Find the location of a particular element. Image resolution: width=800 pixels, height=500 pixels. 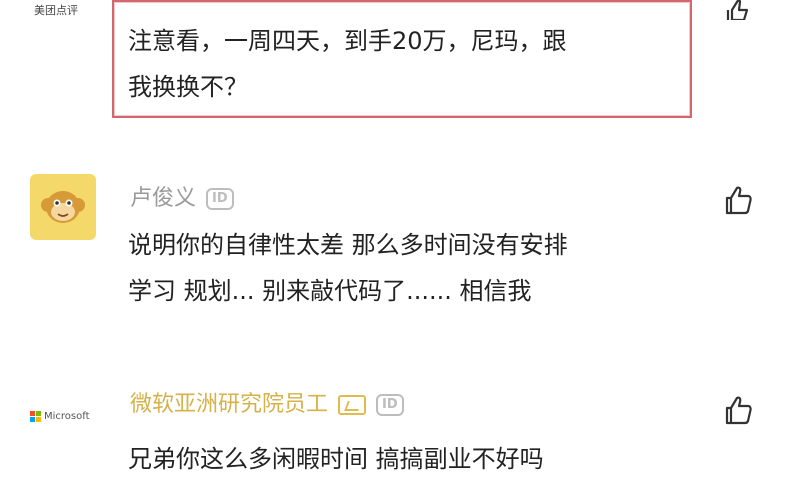

highlighted-comment-text: 注意看，一周四天，到手20万，尼玛，跟 我换换不？ is located at coordinates (408, 64).